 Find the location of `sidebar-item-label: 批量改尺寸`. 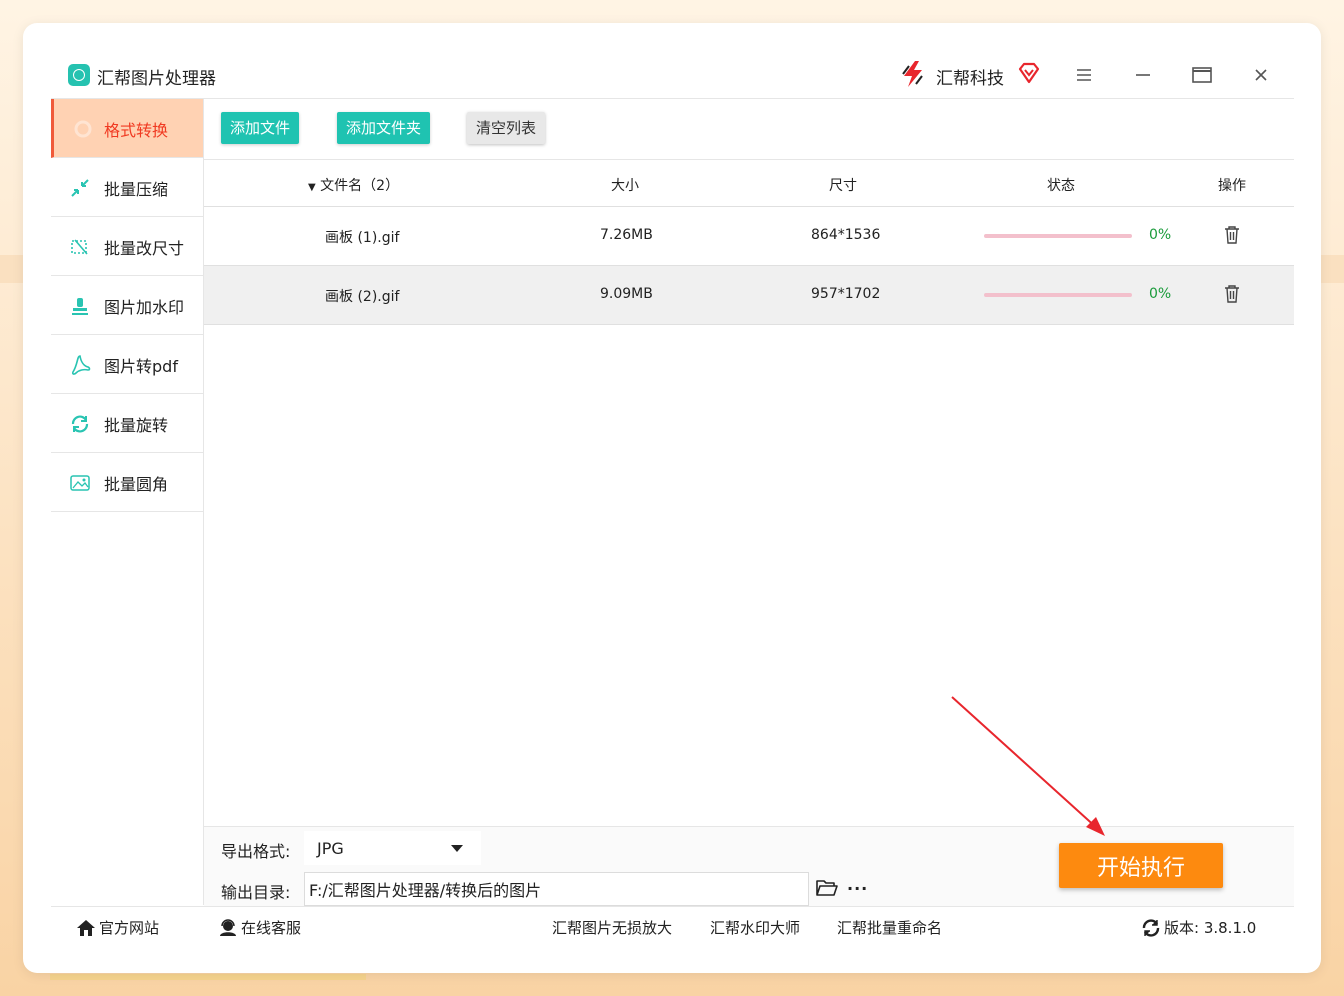

sidebar-item-label: 批量改尺寸 is located at coordinates (144, 248).